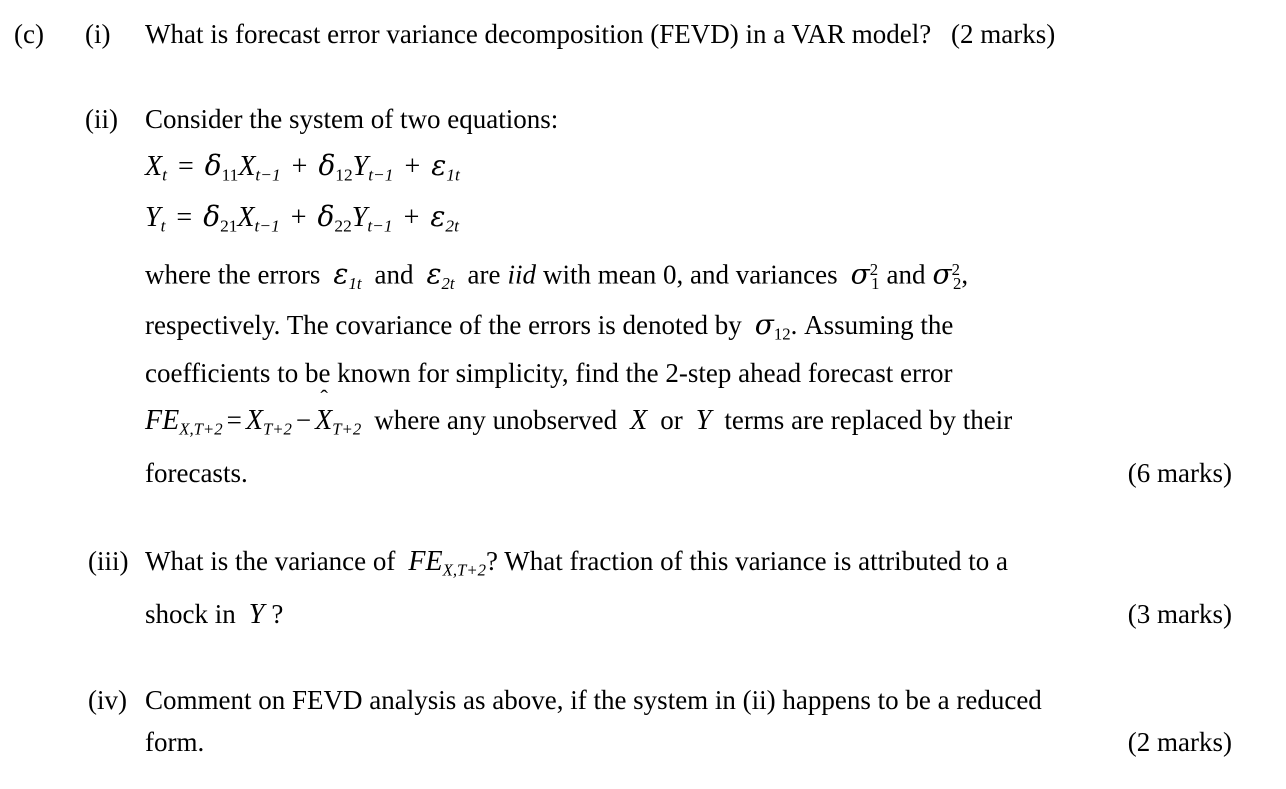 This screenshot has height=789, width=1286. I want to click on delta-21: δ, so click(212, 216).